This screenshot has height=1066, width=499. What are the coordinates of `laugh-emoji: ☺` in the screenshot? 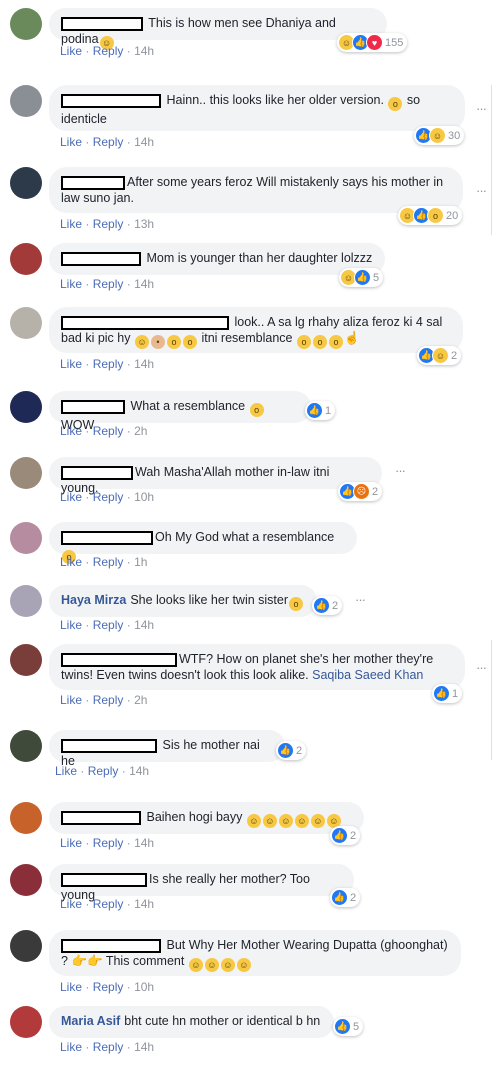 It's located at (211, 965).